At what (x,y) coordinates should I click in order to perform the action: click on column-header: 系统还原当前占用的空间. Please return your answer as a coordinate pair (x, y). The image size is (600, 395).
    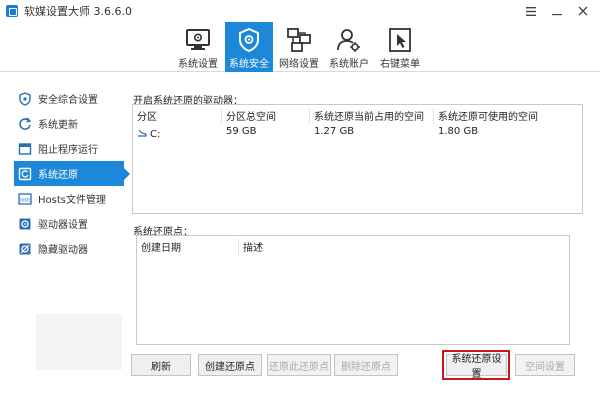
    Looking at the image, I should click on (372, 116).